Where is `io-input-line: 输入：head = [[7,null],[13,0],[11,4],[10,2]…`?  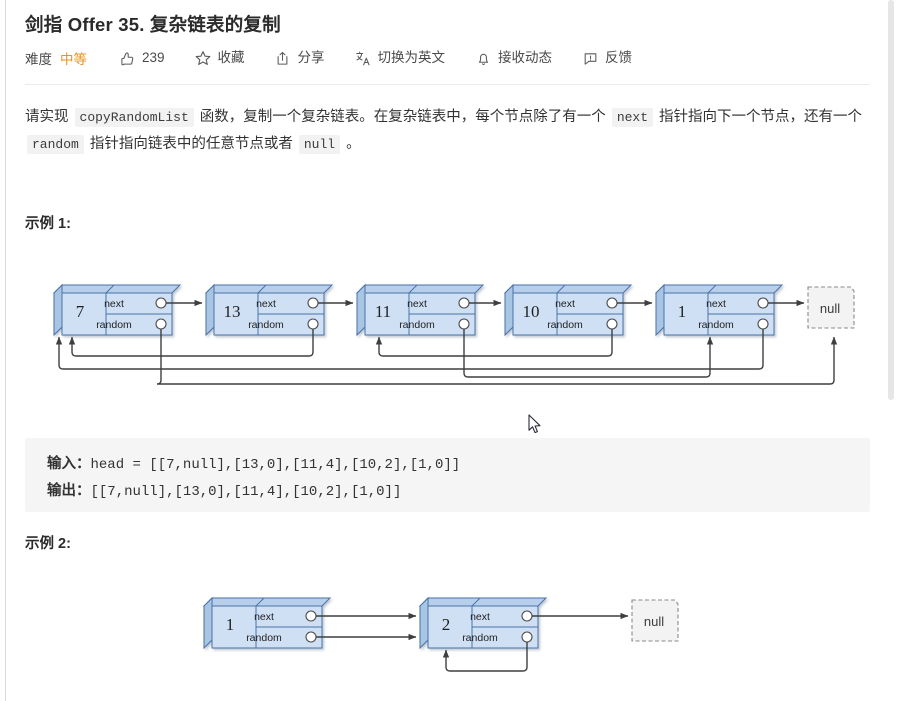
io-input-line: 输入：head = [[7,null],[13,0],[11,4],[10,2]… is located at coordinates (253, 462).